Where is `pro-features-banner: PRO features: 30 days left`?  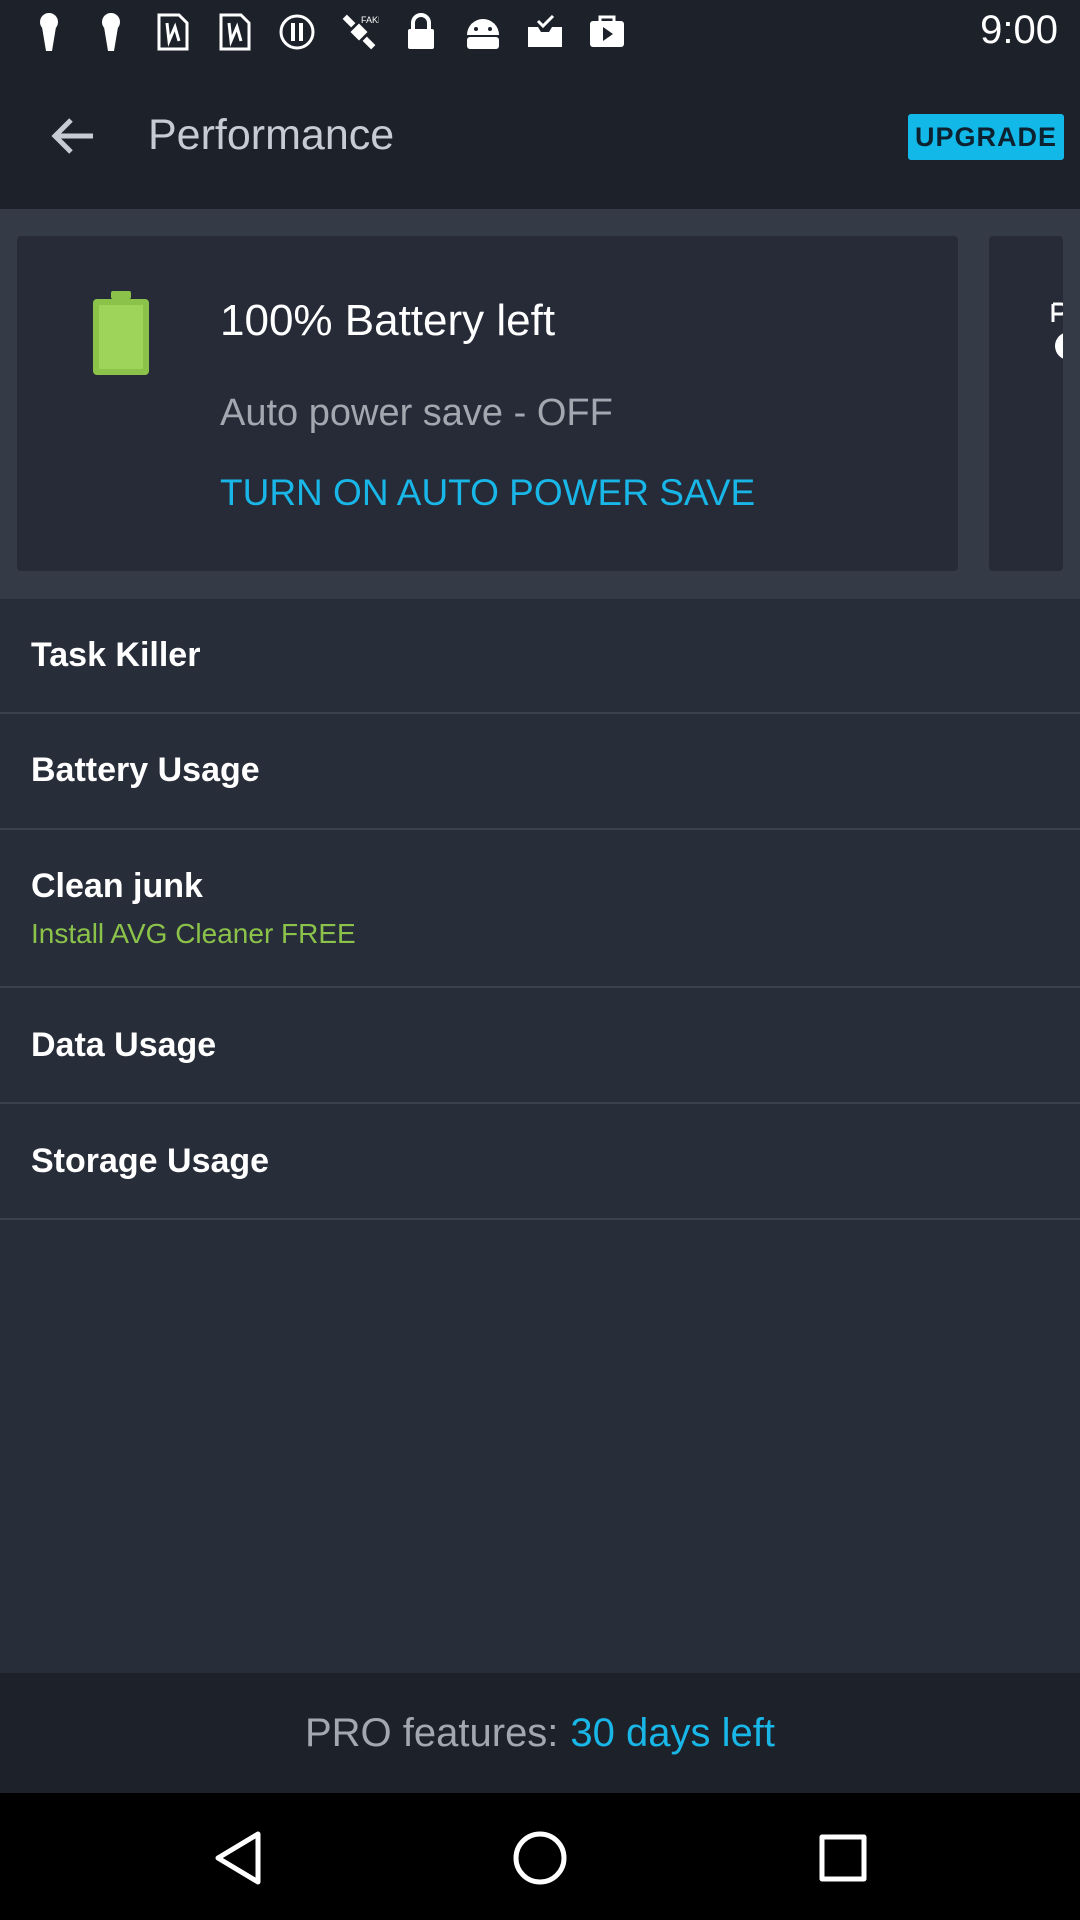
pro-features-banner: PRO features: 30 days left is located at coordinates (540, 1733).